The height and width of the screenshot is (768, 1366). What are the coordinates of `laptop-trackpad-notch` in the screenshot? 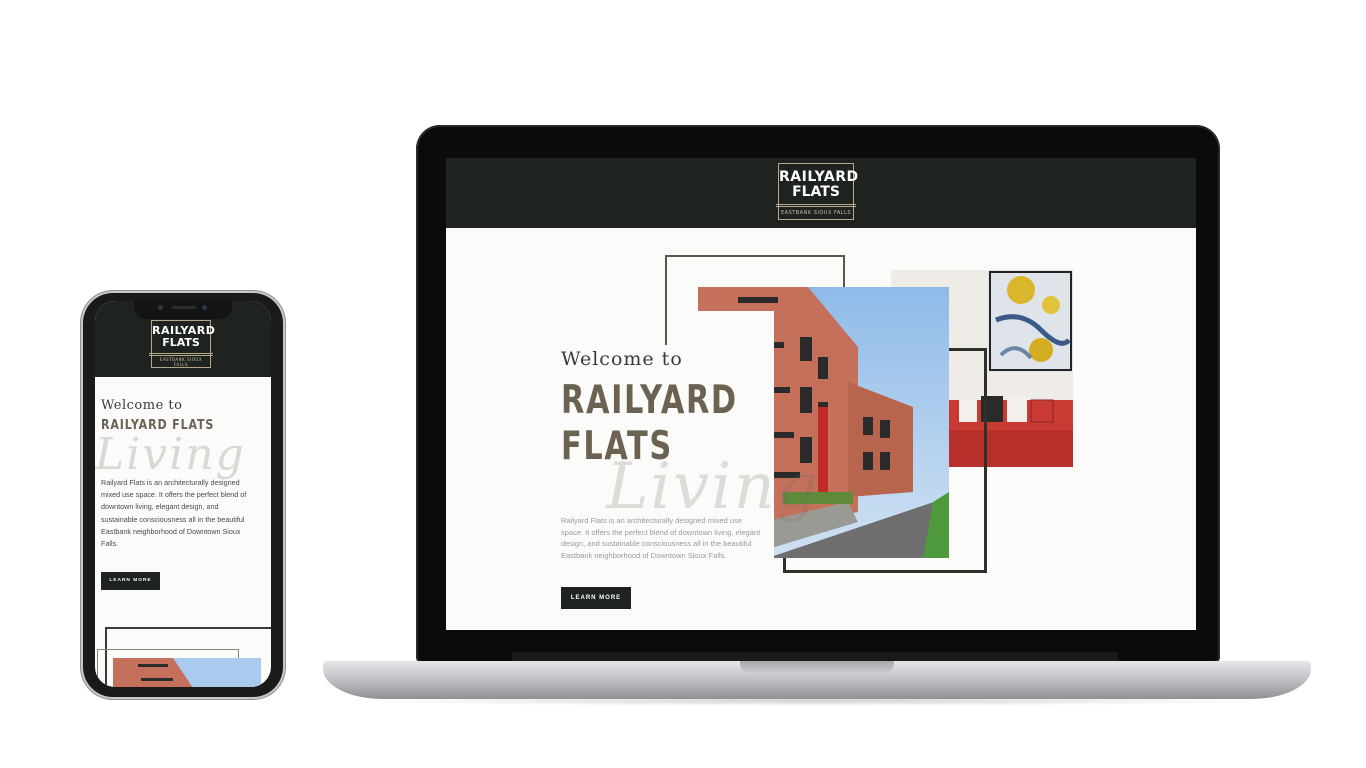 It's located at (817, 667).